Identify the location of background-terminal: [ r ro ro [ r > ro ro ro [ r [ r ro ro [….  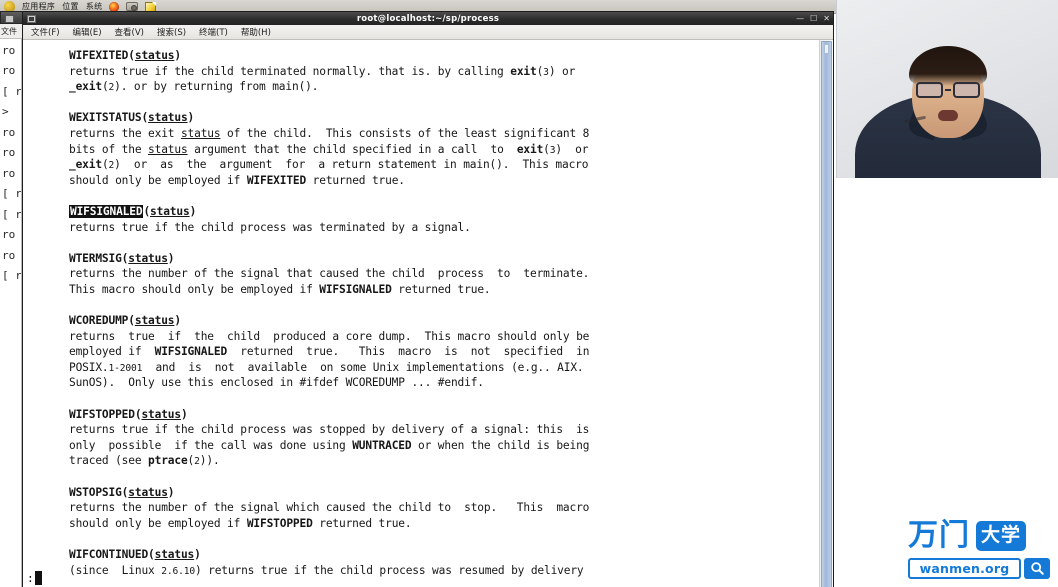
(11, 300).